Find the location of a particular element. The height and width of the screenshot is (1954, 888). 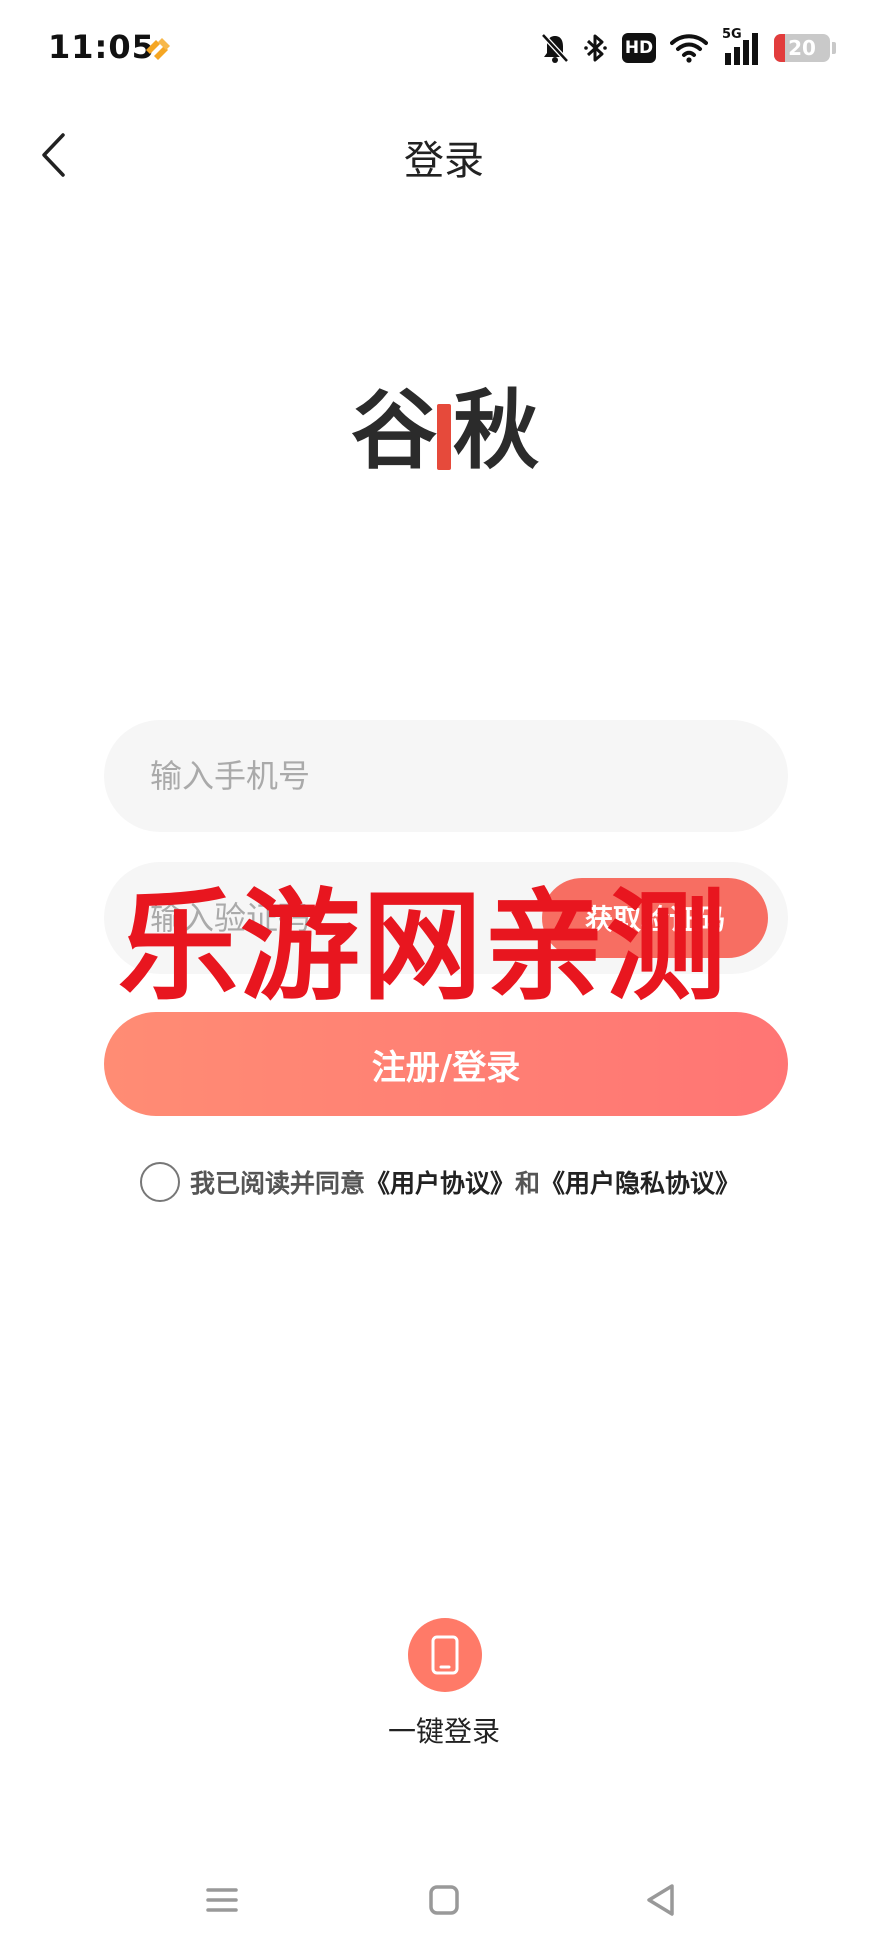

battery-icon: 20 is located at coordinates (802, 48).